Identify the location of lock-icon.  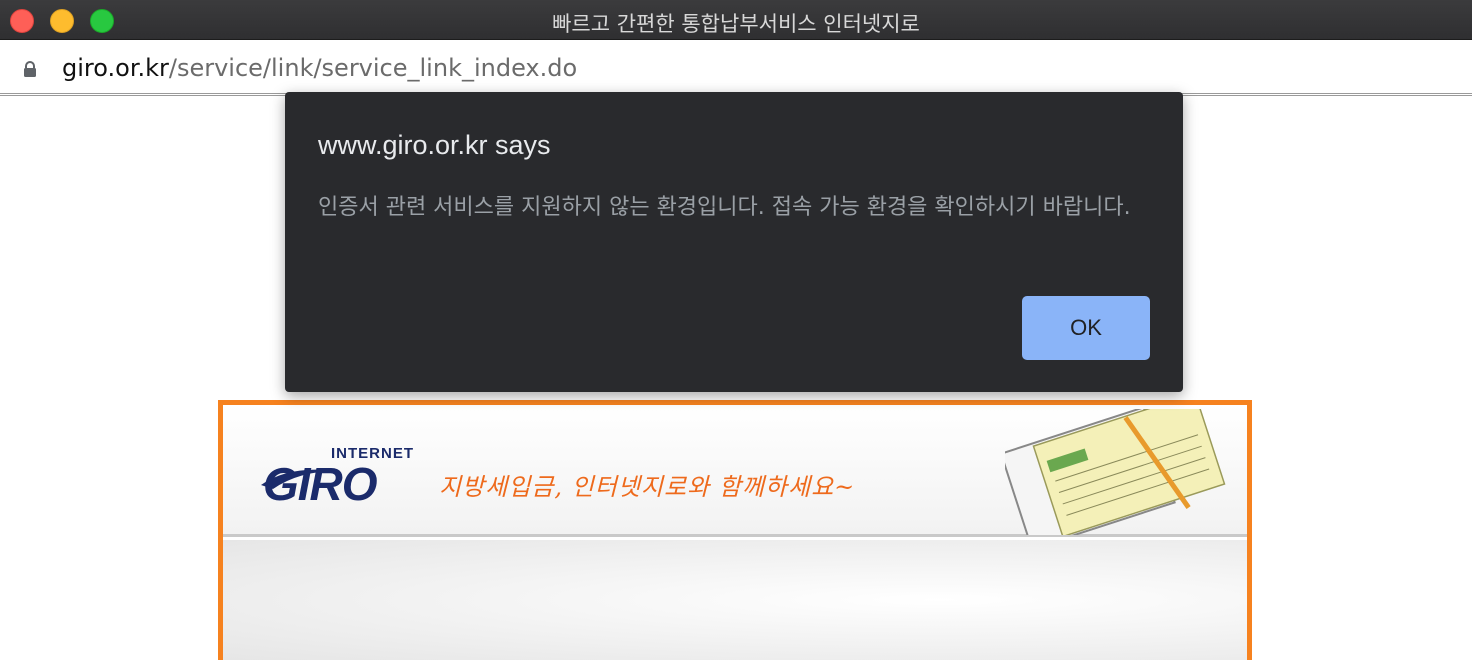
(30, 69).